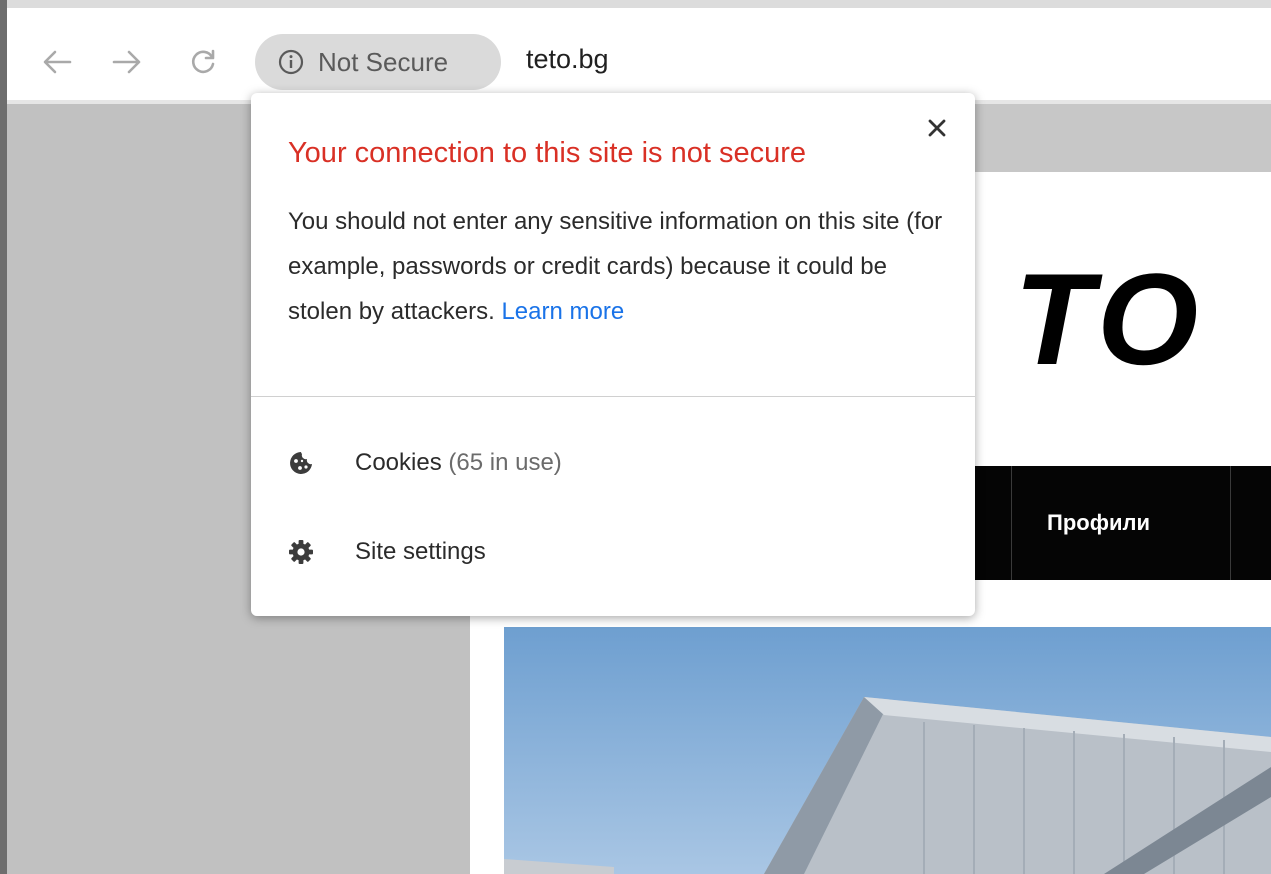 Image resolution: width=1271 pixels, height=874 pixels. Describe the element at coordinates (398, 462) in the screenshot. I see `cookies-text: Cookies` at that location.